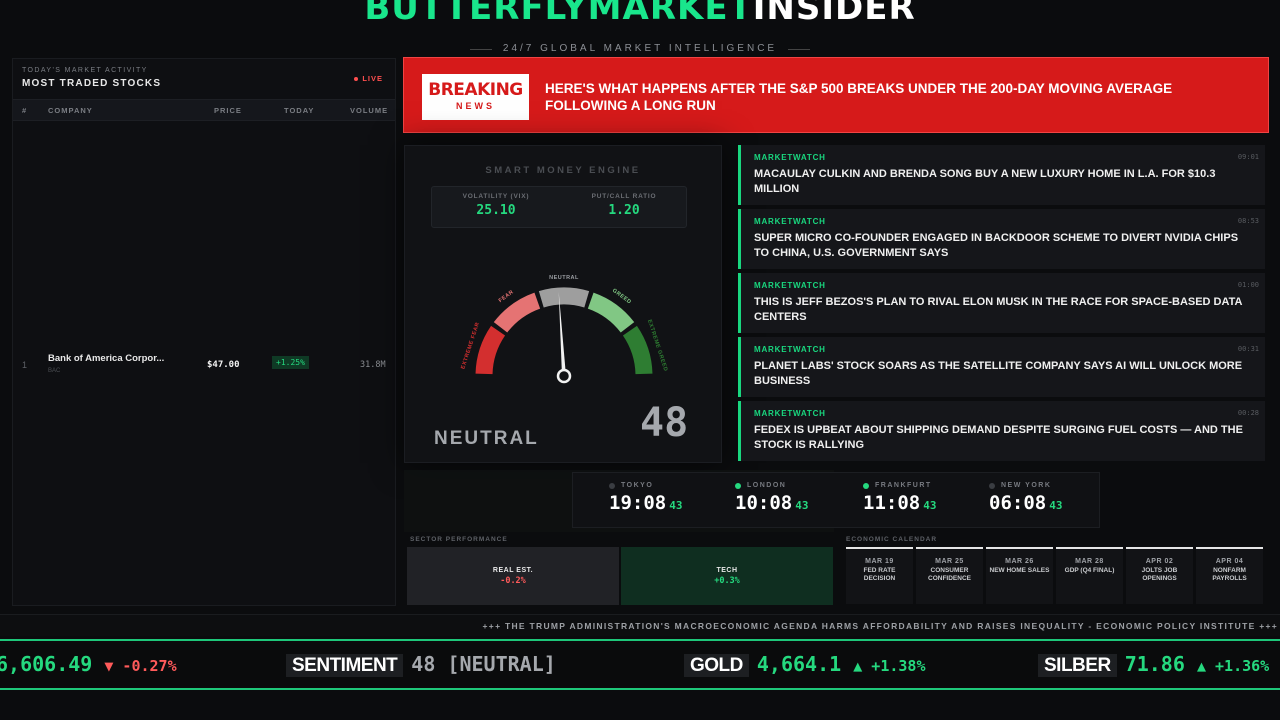 This screenshot has height=720, width=1280. I want to click on clock-city: NEW YORK, so click(1026, 485).